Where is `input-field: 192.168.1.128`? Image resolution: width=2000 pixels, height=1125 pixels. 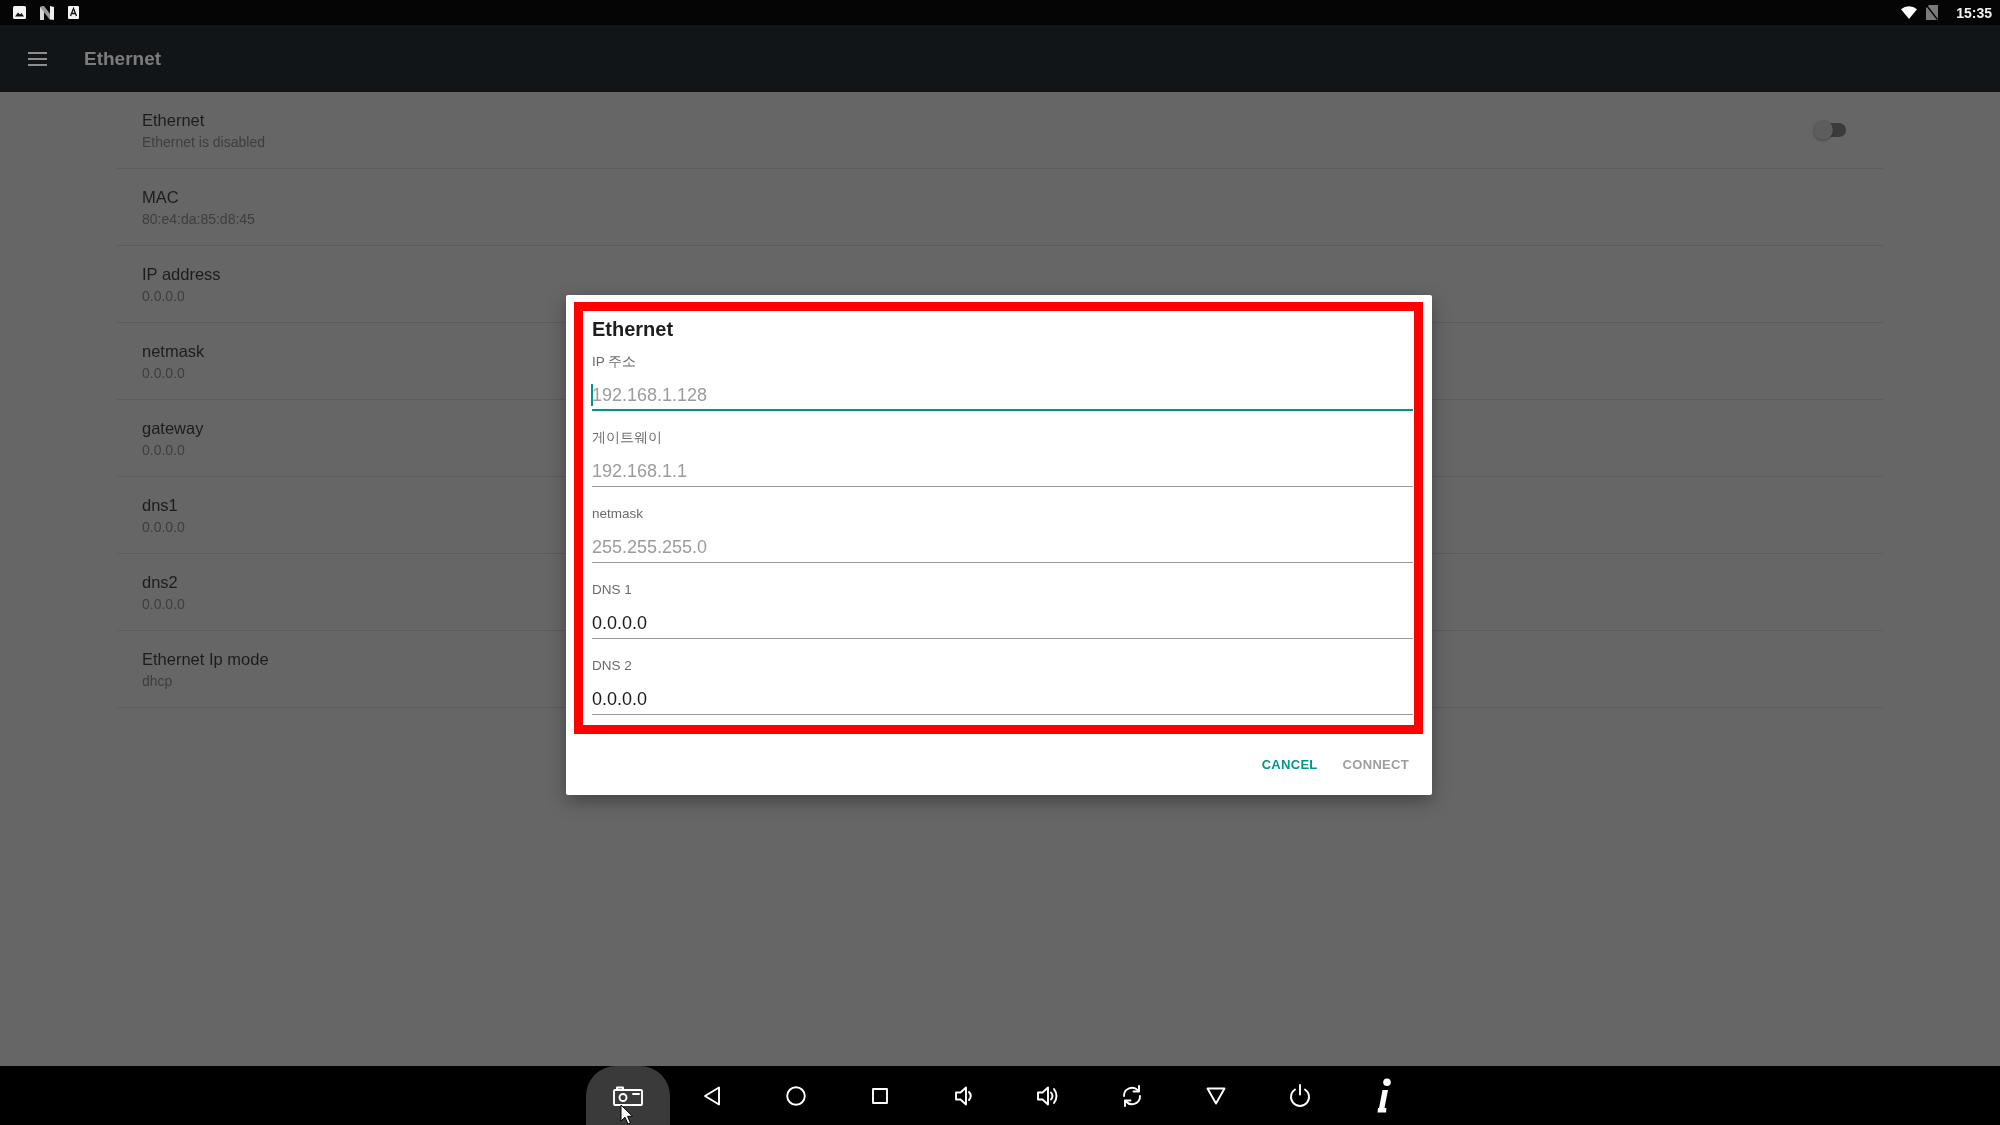 input-field: 192.168.1.128 is located at coordinates (1002, 397).